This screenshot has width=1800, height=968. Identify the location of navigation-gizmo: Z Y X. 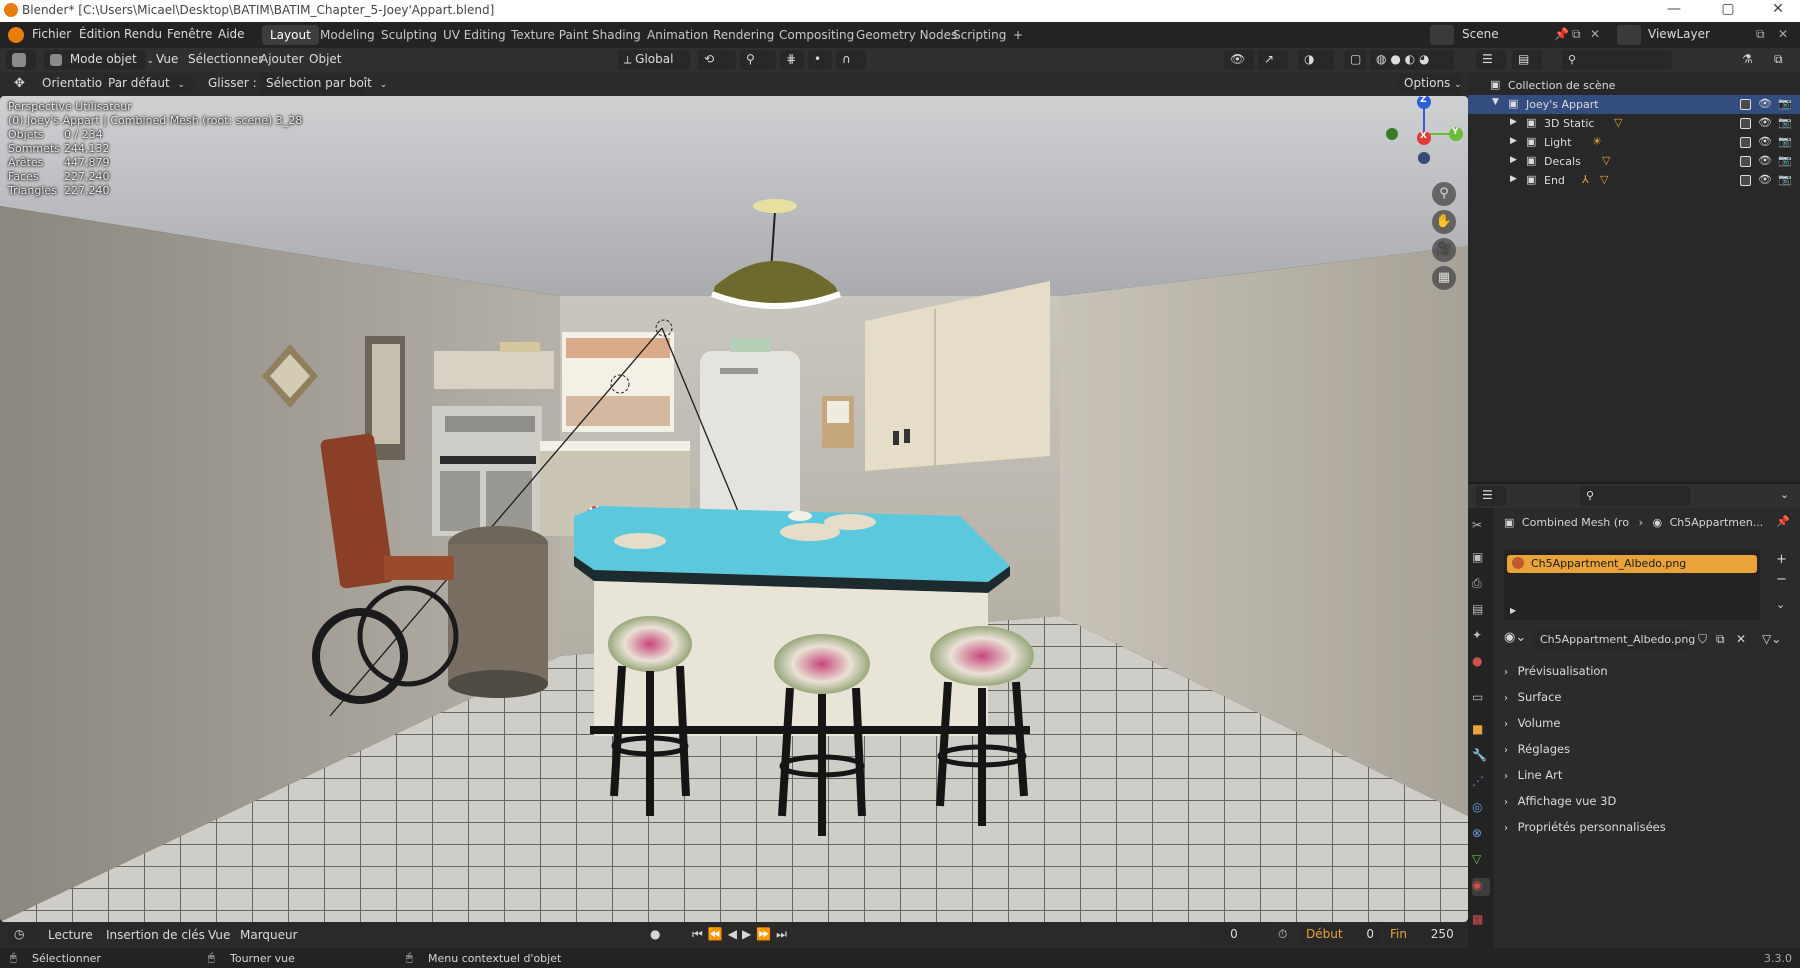
(1424, 136).